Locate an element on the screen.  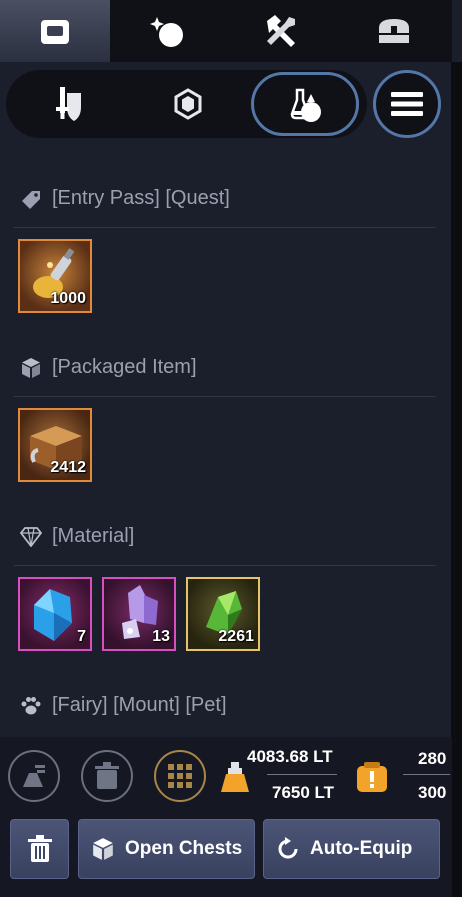
filter-consumables is located at coordinates (305, 104).